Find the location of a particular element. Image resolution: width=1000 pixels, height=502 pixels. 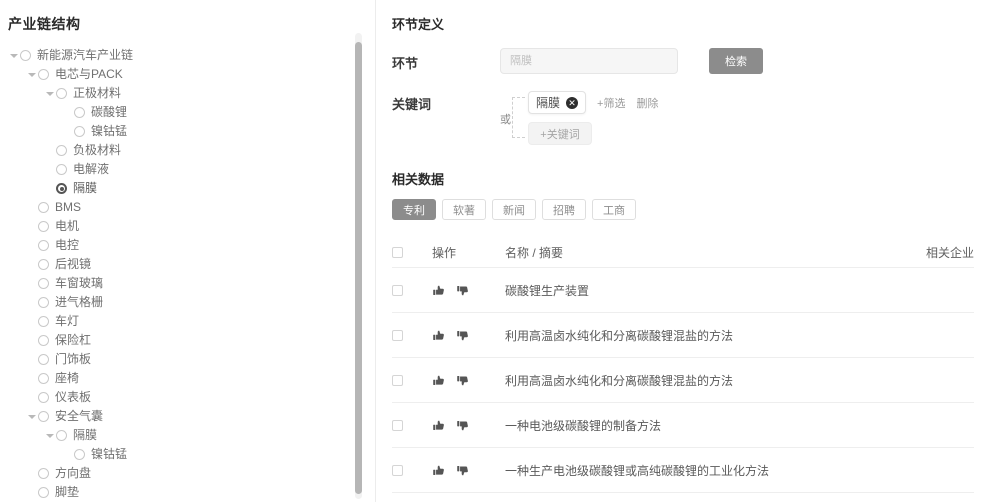

table-row: 一种生产电池级碳酸锂或高纯碳酸锂的工业化方法 is located at coordinates (683, 470).